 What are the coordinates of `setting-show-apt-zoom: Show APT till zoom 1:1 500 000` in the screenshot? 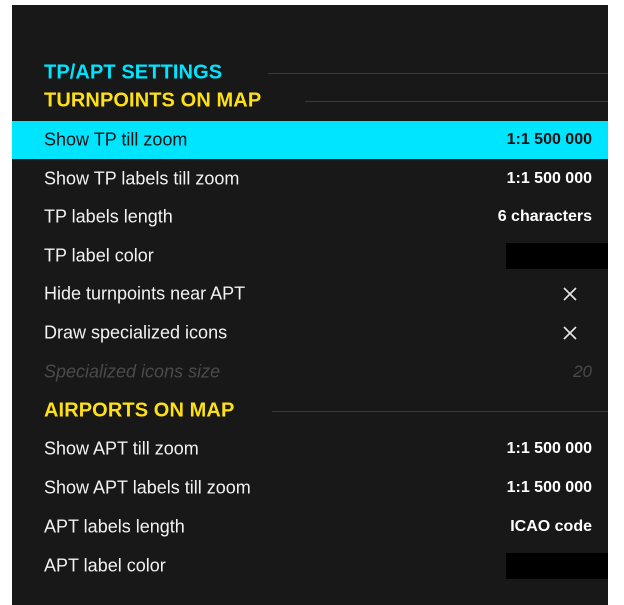 It's located at (310, 449).